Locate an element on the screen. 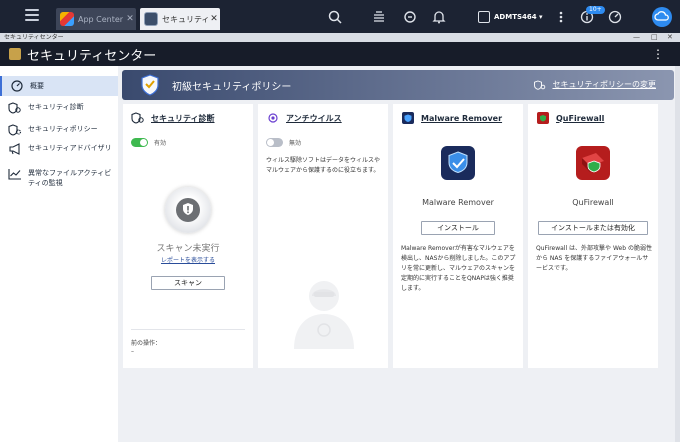 This screenshot has width=680, height=442. card-title: セキュリティ診断 is located at coordinates (183, 118).